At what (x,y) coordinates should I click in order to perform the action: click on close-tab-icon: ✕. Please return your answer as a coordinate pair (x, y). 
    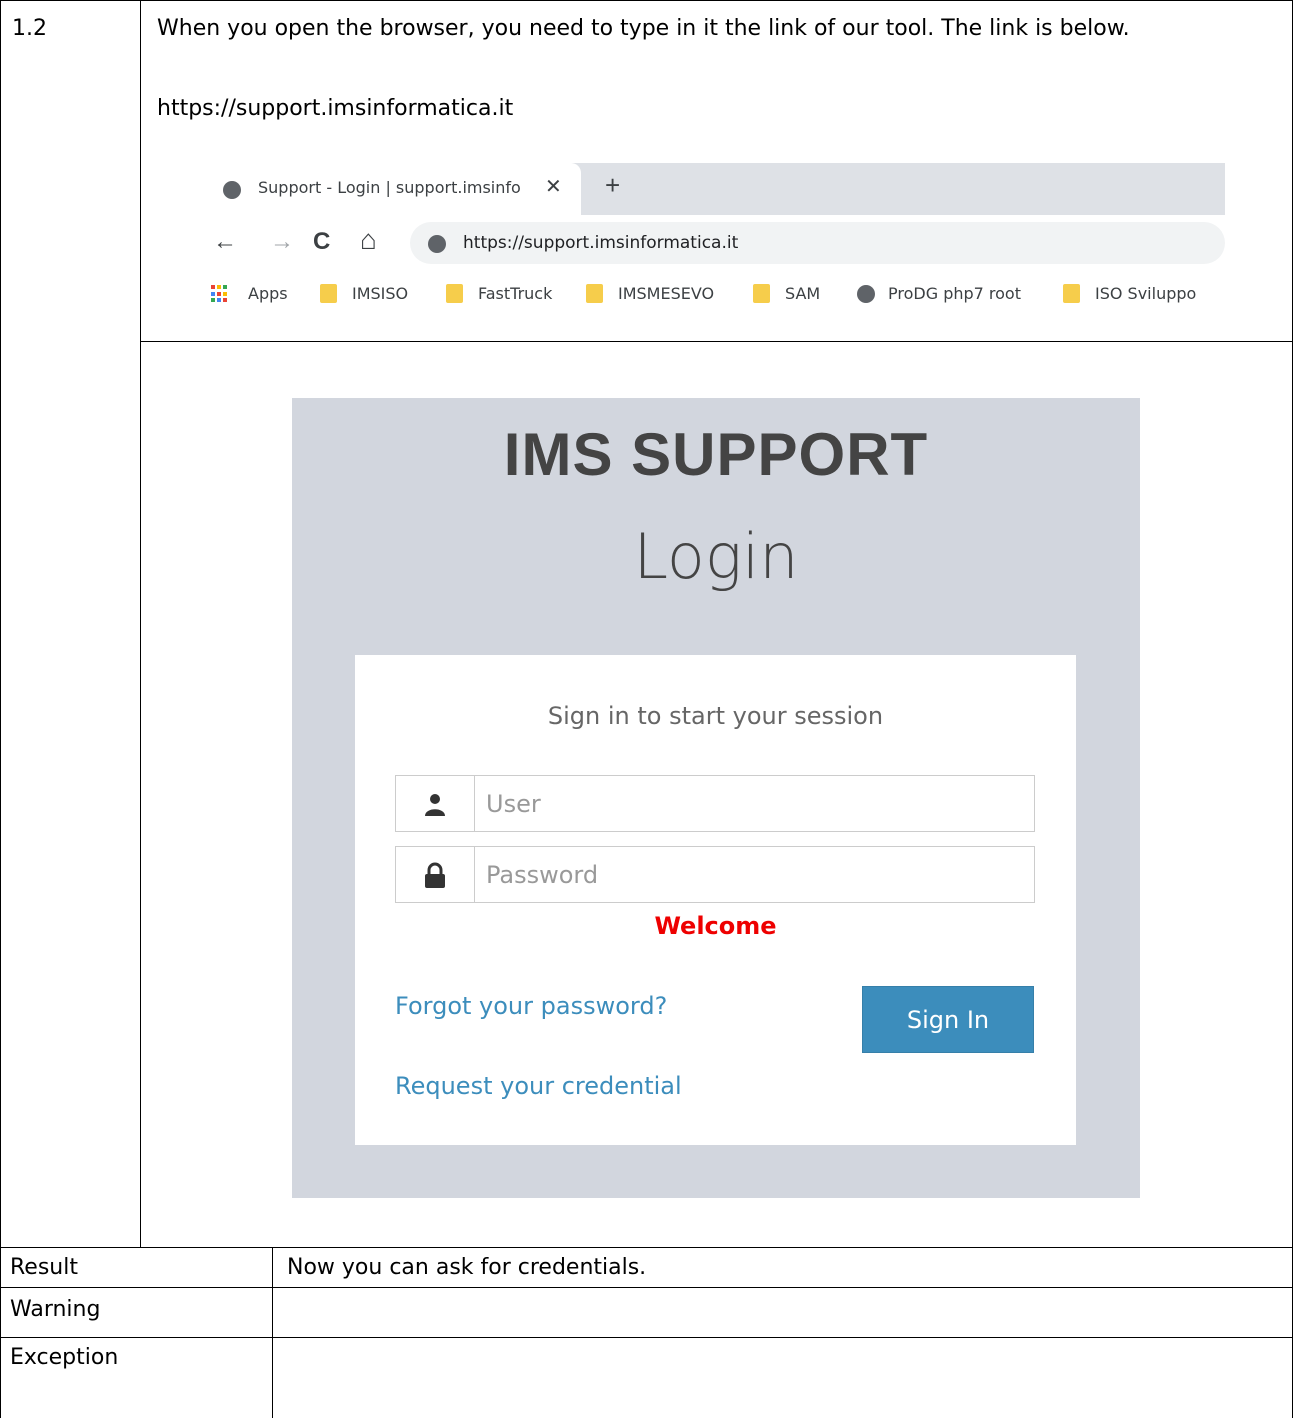
    Looking at the image, I should click on (553, 186).